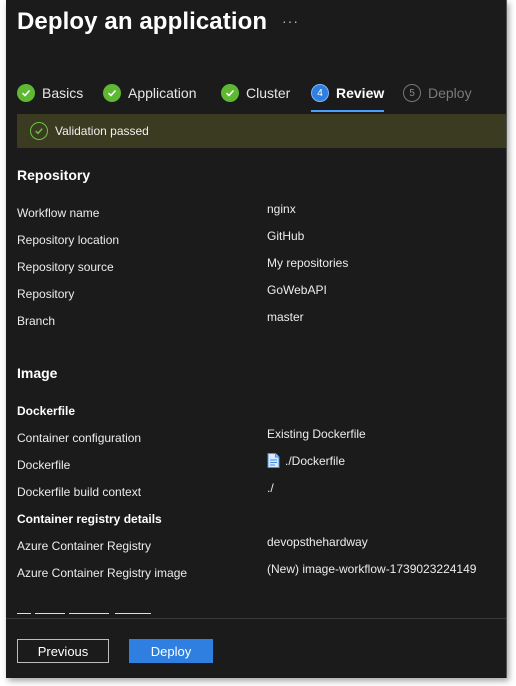  What do you see at coordinates (308, 263) in the screenshot?
I see `repository-source-value: My repositories` at bounding box center [308, 263].